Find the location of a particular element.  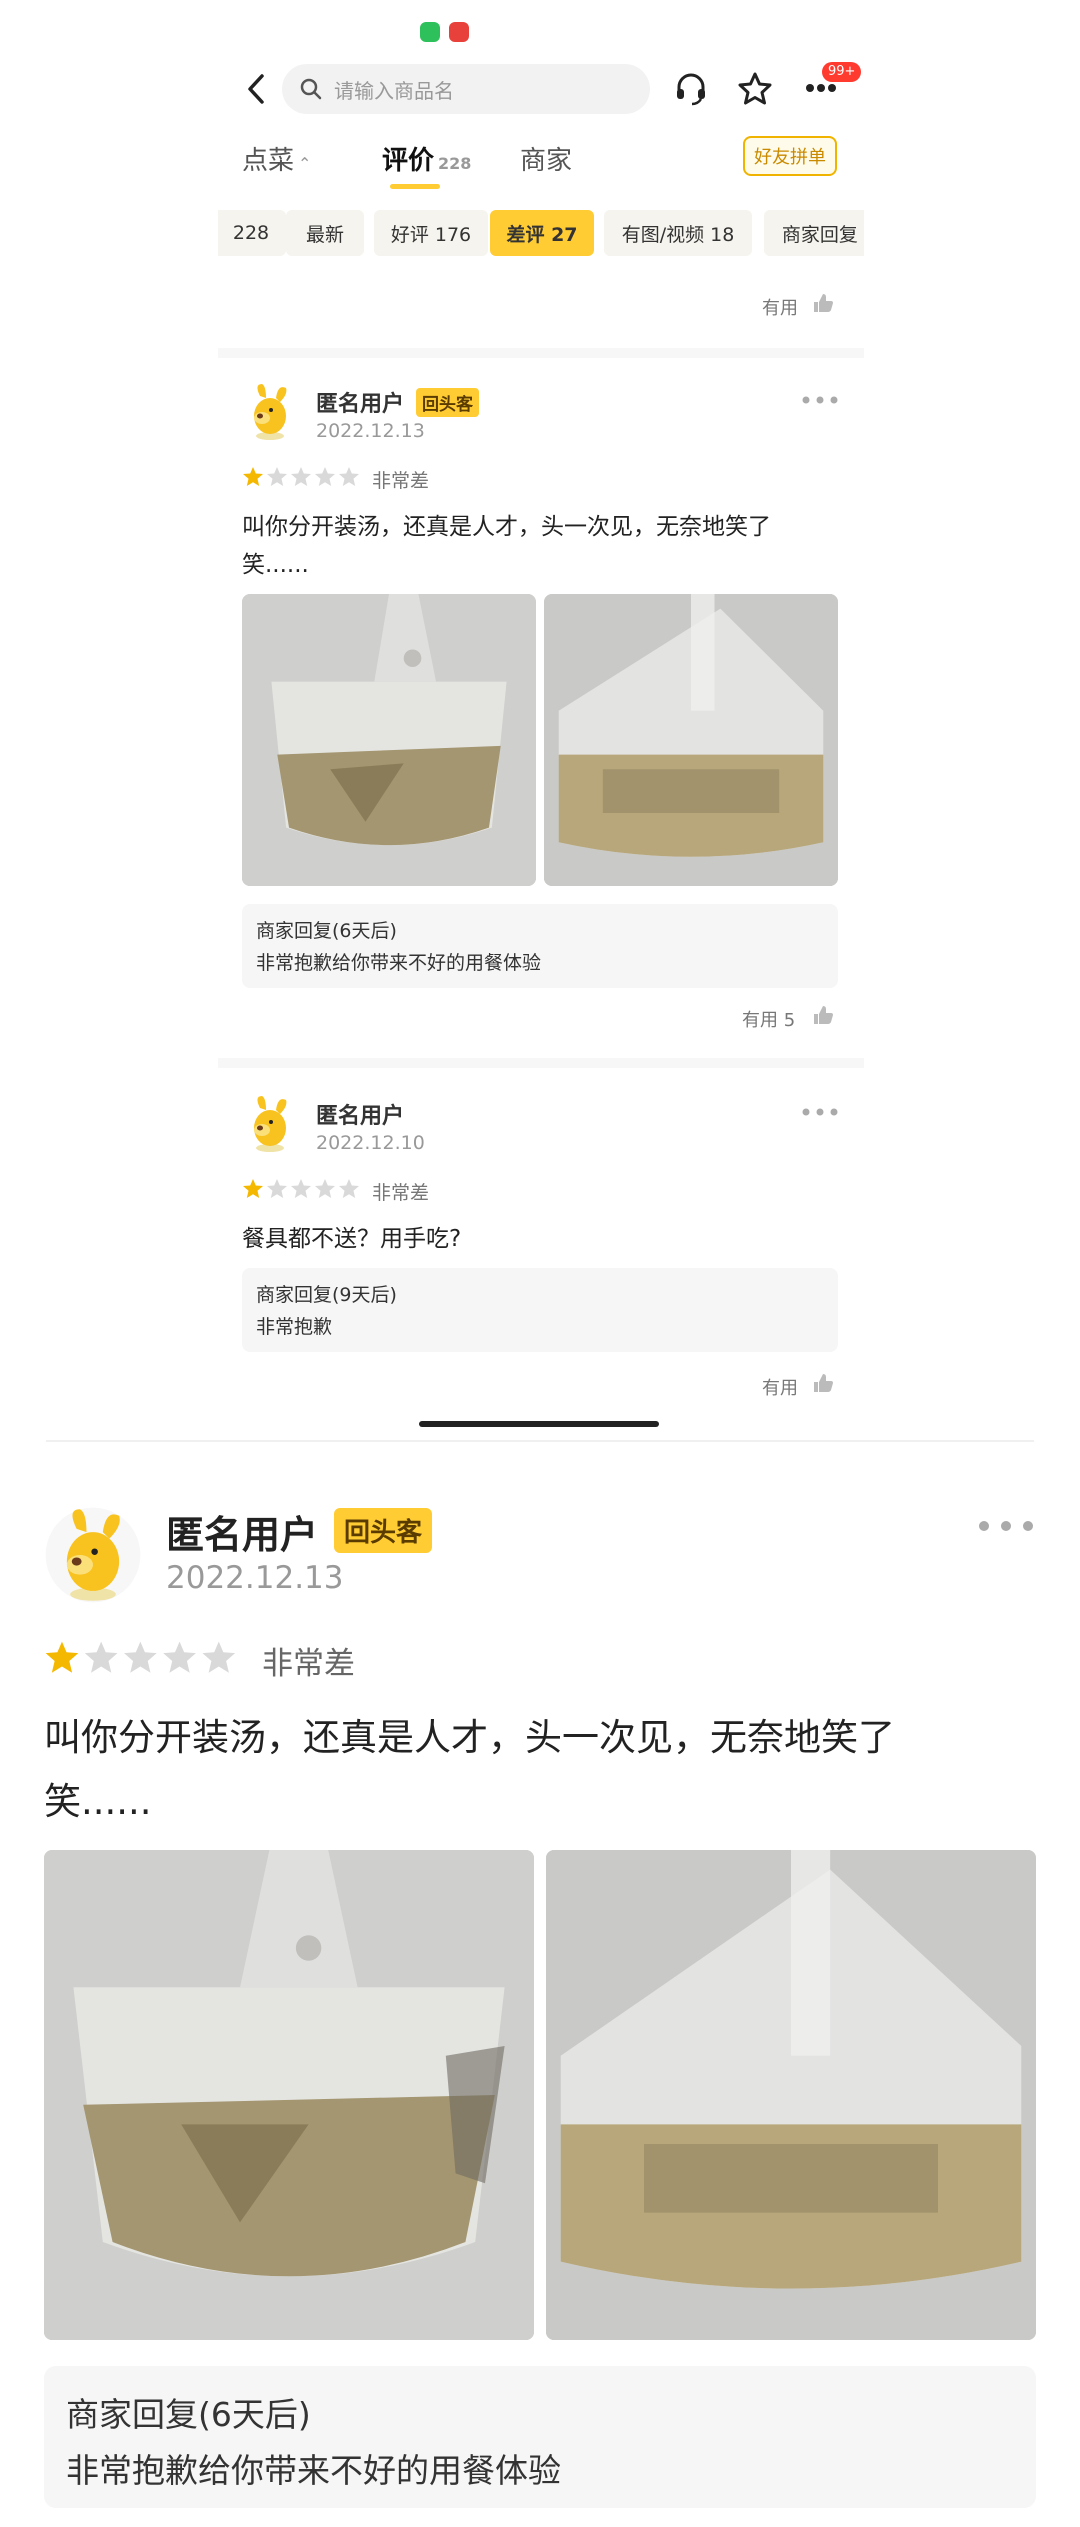

tab-dishes: 点菜 ⌃ is located at coordinates (276, 158).